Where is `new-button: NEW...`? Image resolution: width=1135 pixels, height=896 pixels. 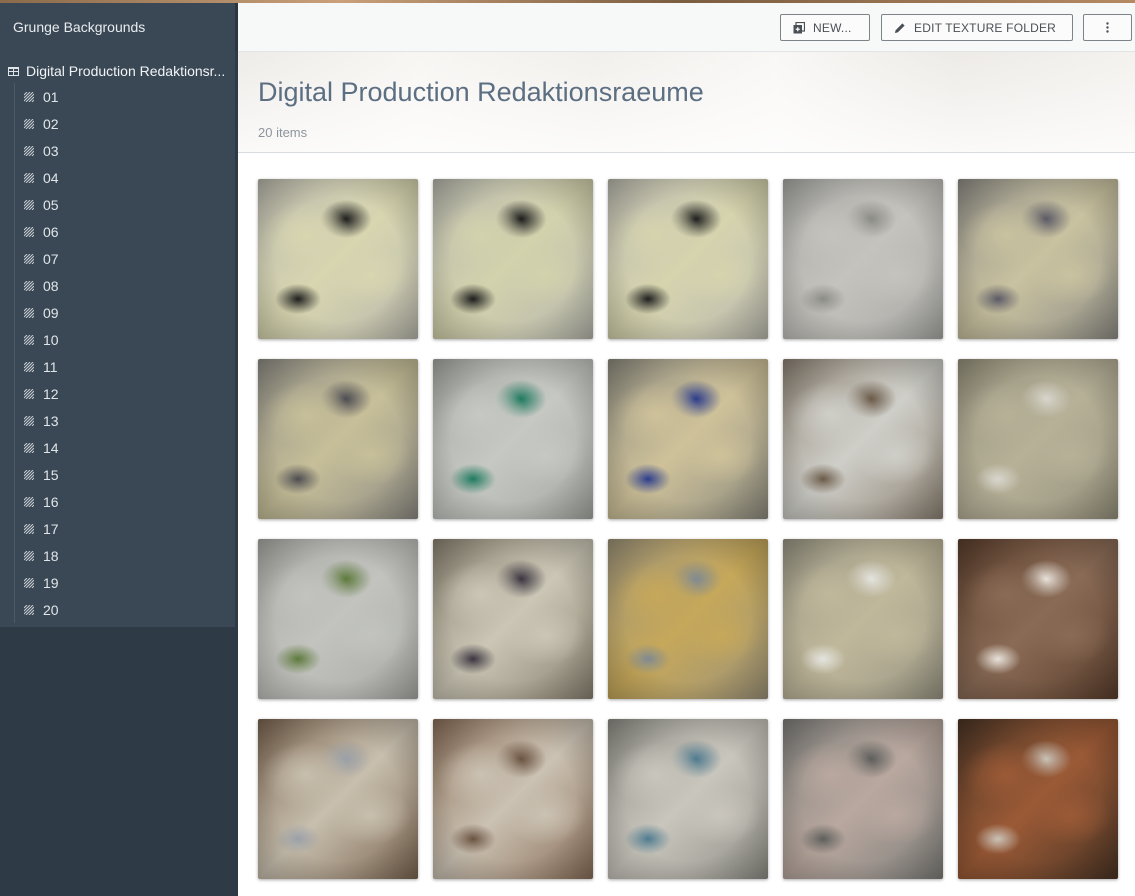
new-button: NEW... is located at coordinates (825, 27).